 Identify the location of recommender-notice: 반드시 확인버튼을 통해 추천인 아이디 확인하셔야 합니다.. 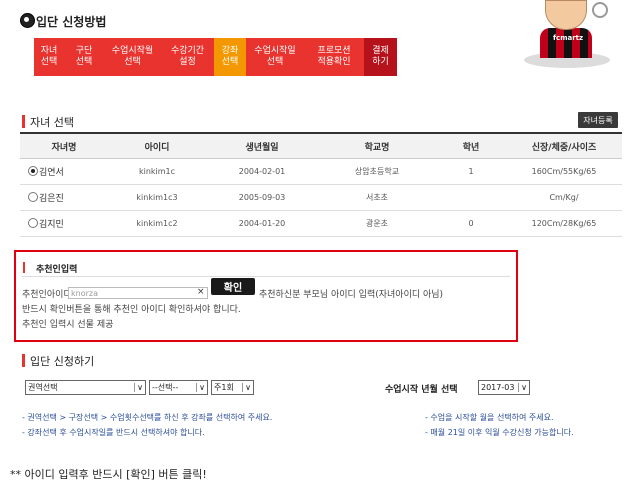
(131, 310).